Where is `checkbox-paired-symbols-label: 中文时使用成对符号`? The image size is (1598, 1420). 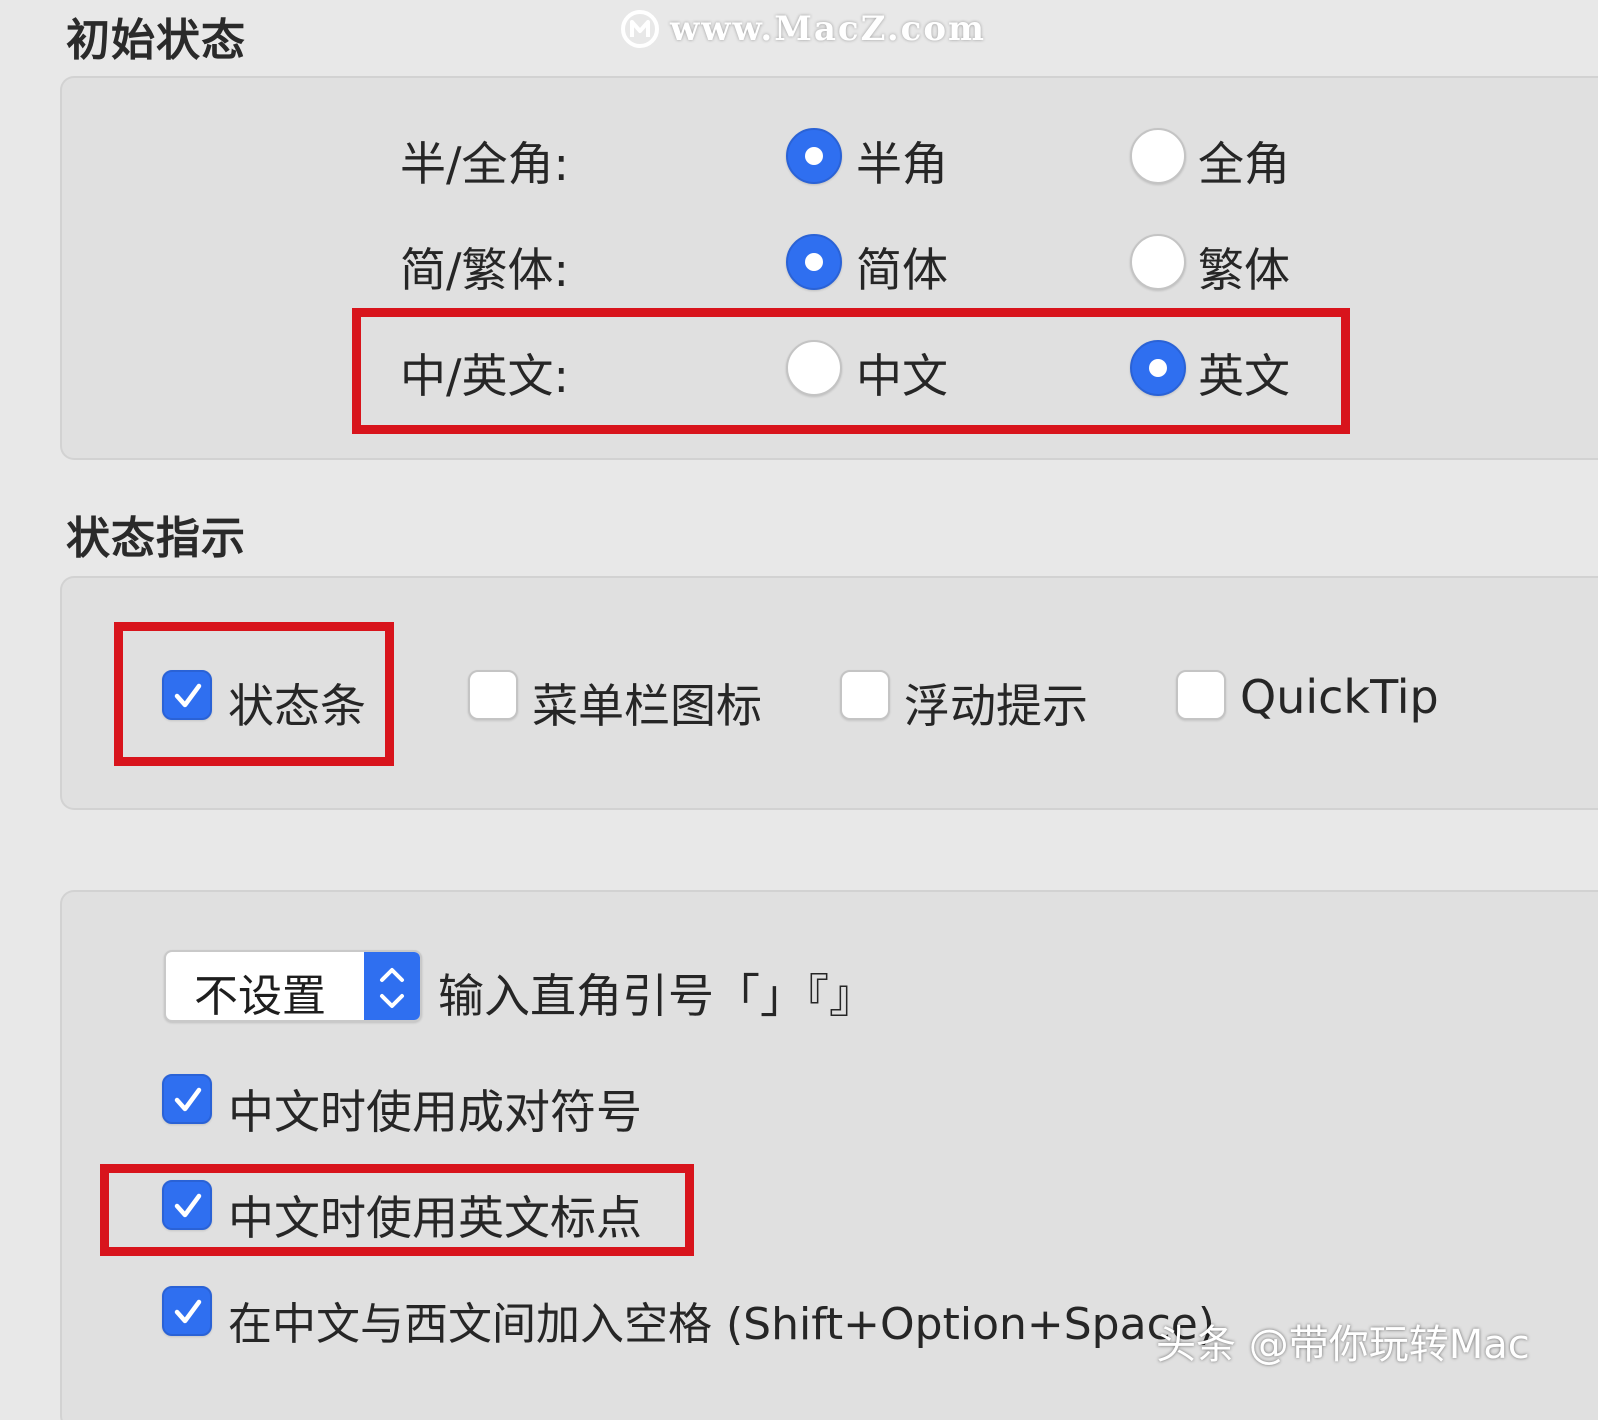
checkbox-paired-symbols-label: 中文时使用成对符号 is located at coordinates (435, 1109).